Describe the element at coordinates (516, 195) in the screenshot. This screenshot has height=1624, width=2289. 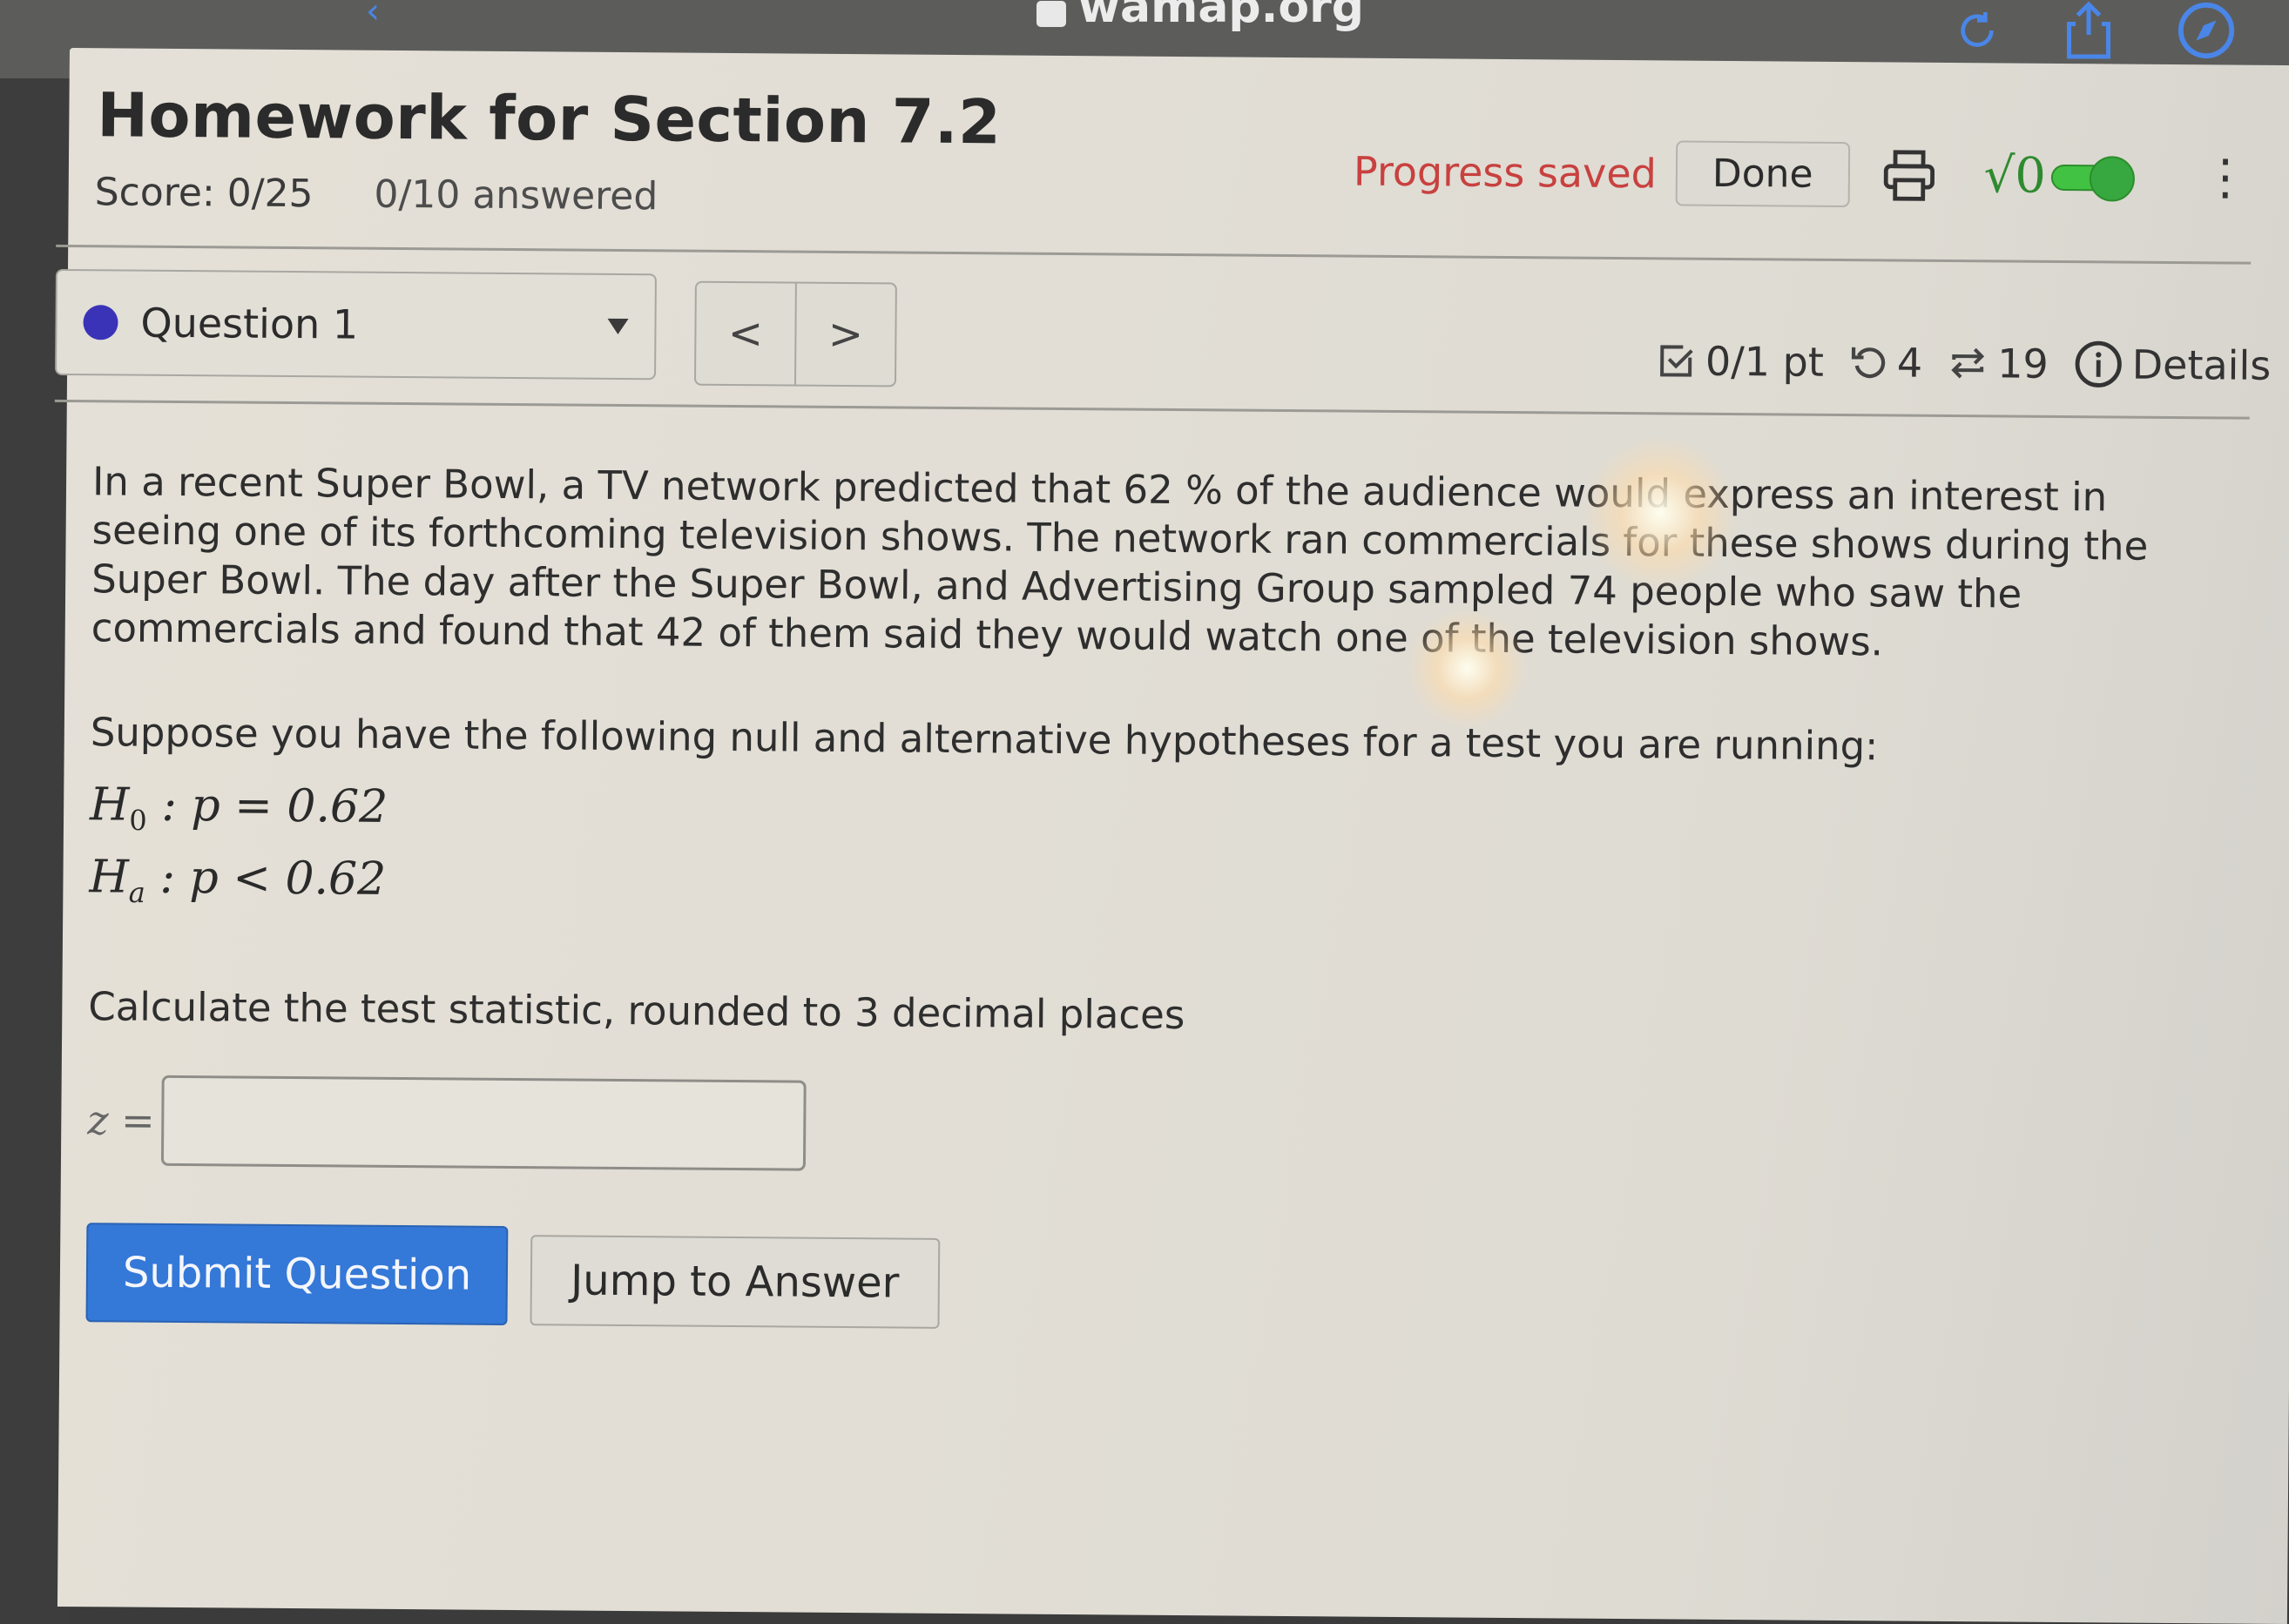
I see `answered-count: 0/10 answered` at that location.